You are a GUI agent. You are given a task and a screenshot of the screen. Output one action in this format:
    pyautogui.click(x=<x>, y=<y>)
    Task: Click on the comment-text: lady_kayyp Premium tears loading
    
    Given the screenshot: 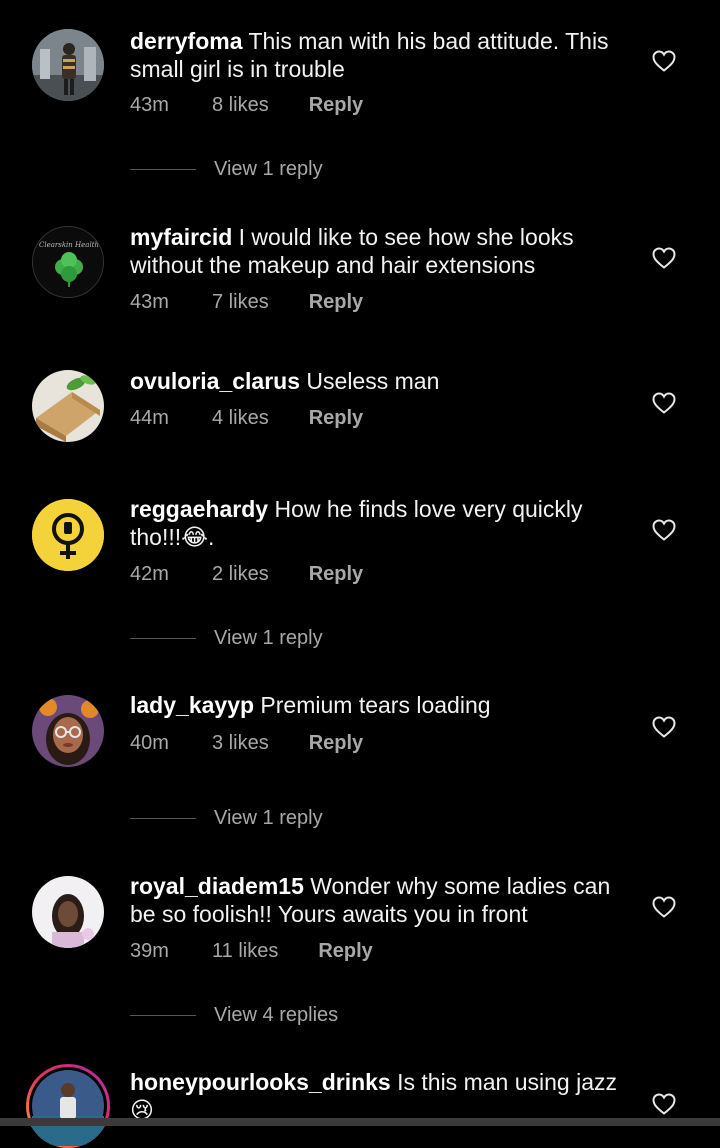 What is the action you would take?
    pyautogui.click(x=380, y=705)
    